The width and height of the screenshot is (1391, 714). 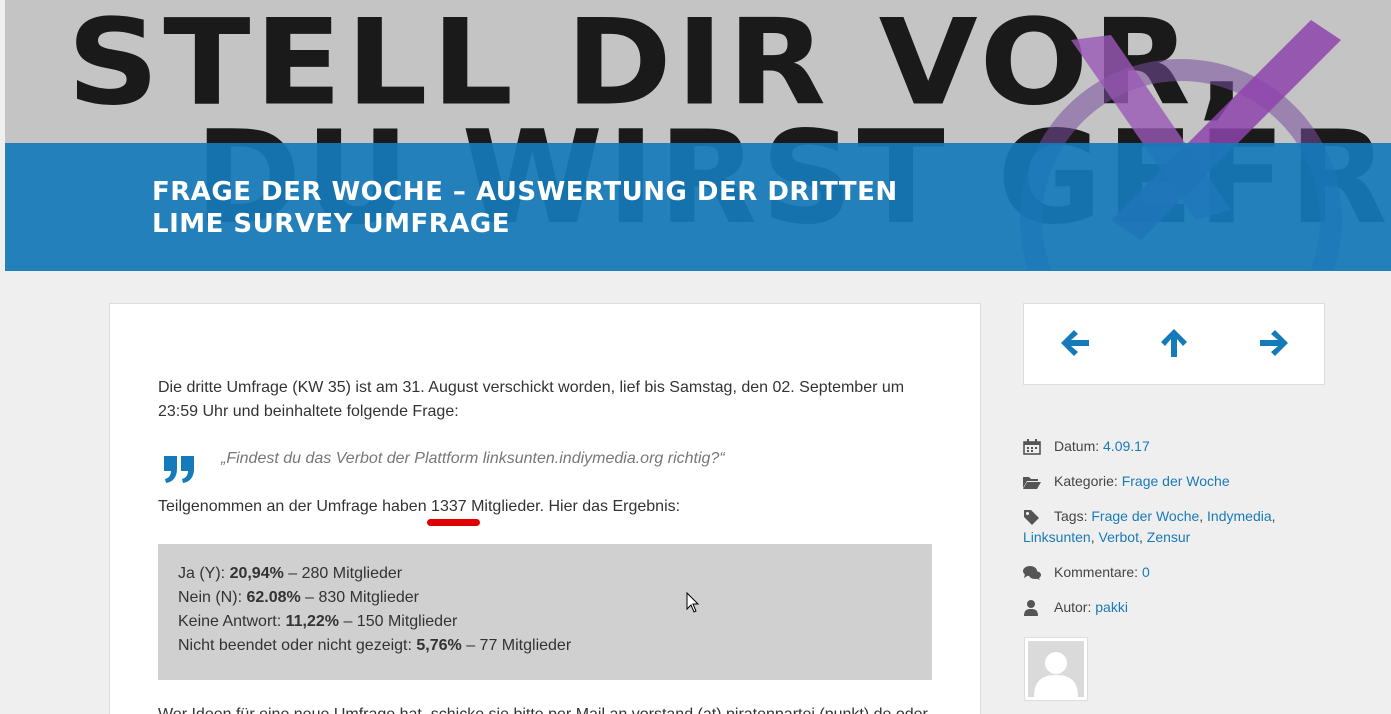 I want to click on participation-suffix: Mitglieder. Hier das Ergebnis:, so click(x=573, y=506).